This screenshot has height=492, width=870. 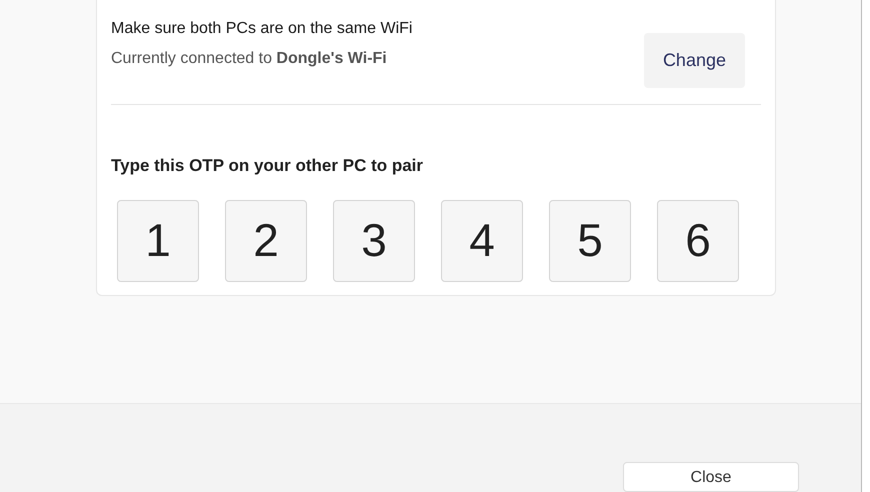 What do you see at coordinates (482, 241) in the screenshot?
I see `otp-digit: 4` at bounding box center [482, 241].